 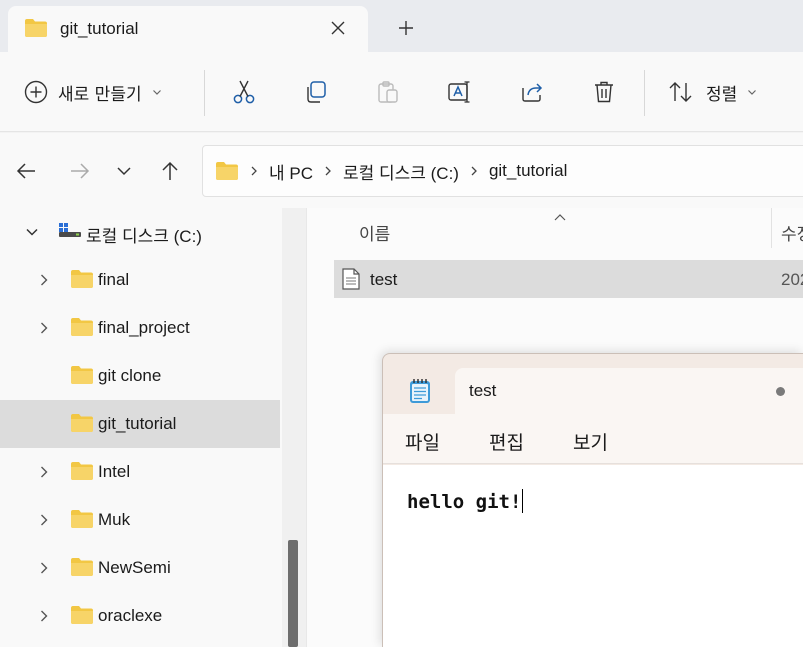 I want to click on tree-item-folder: oraclexe, so click(x=140, y=616).